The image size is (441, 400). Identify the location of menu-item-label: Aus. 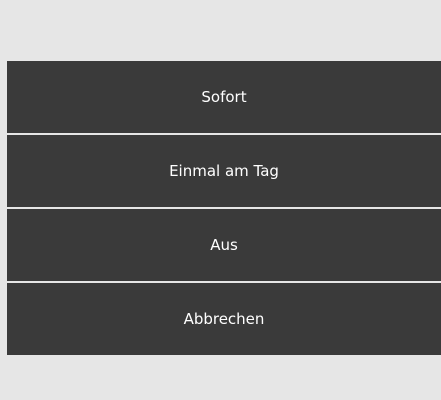
(224, 245).